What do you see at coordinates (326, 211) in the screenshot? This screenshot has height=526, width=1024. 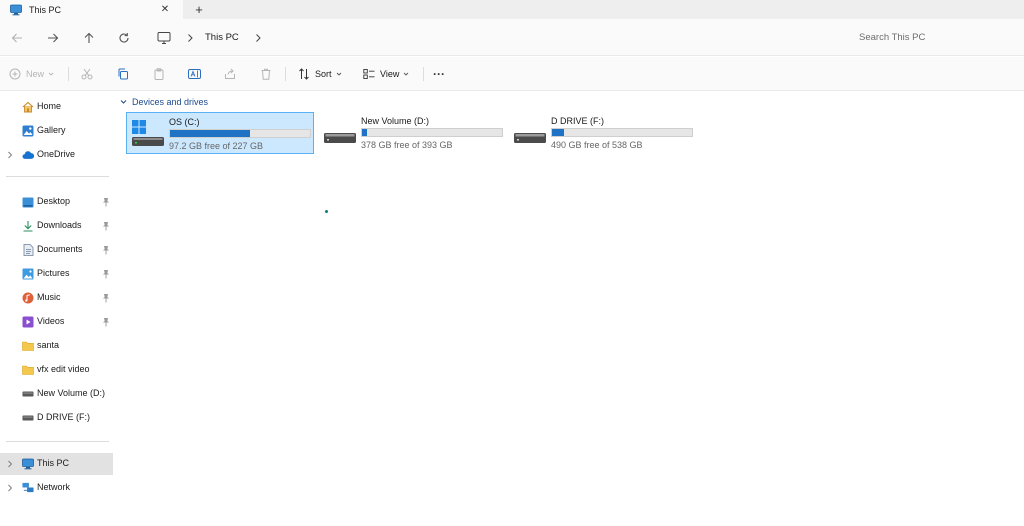 I see `busy-indicator` at bounding box center [326, 211].